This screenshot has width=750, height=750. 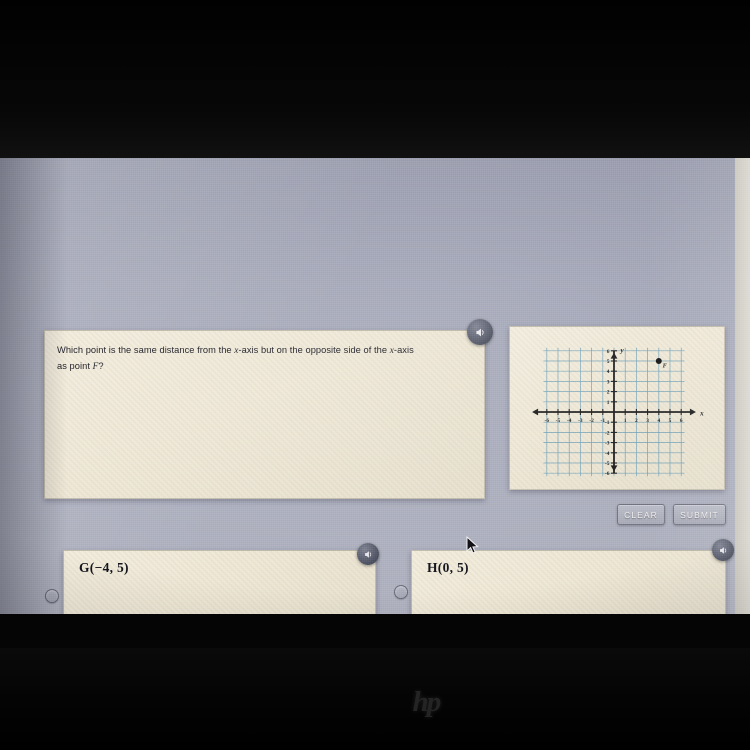 I want to click on x-axis-label: x, so click(x=701, y=414).